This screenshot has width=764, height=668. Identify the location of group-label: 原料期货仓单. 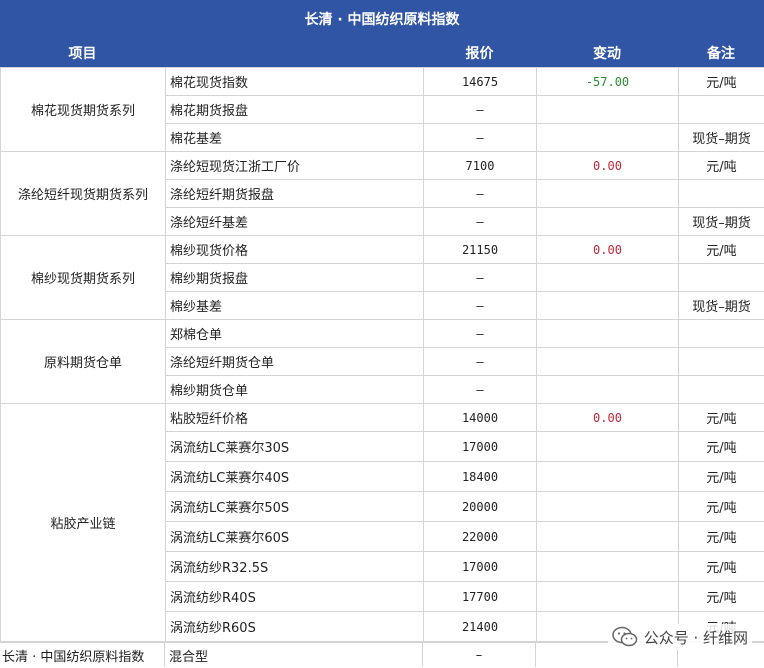
(83, 361).